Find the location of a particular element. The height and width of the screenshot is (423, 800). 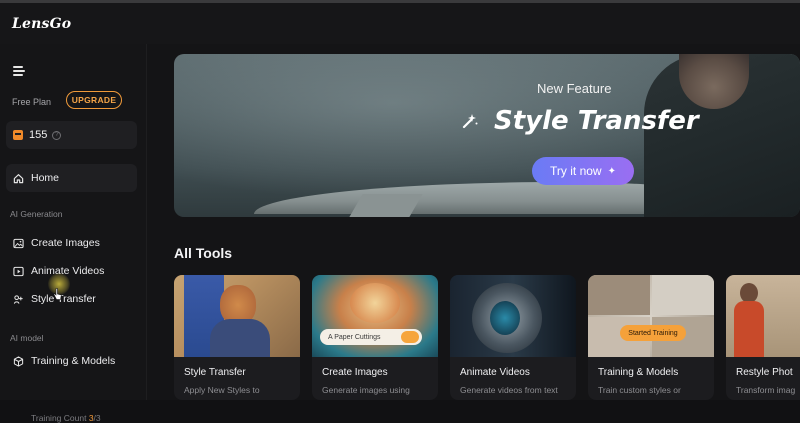

tool-name: Training & Models is located at coordinates (638, 372).